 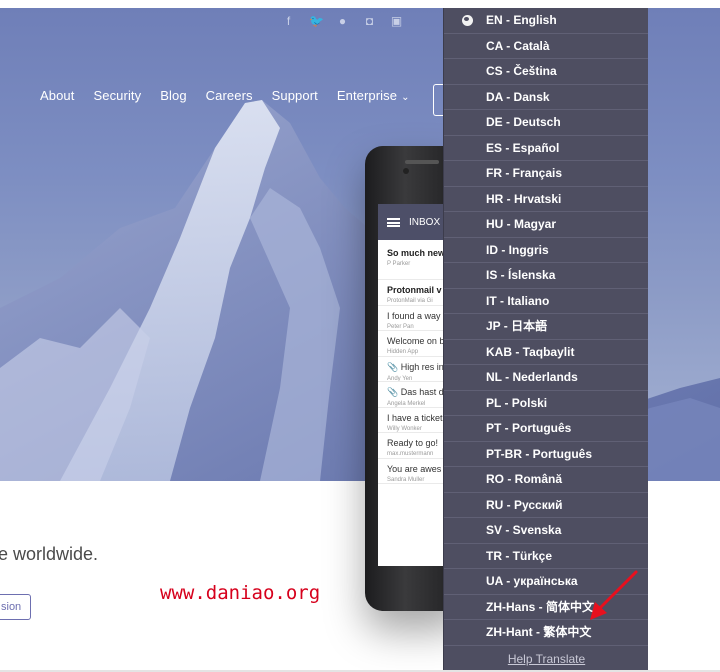 I want to click on nav-about-link: About, so click(x=57, y=95).